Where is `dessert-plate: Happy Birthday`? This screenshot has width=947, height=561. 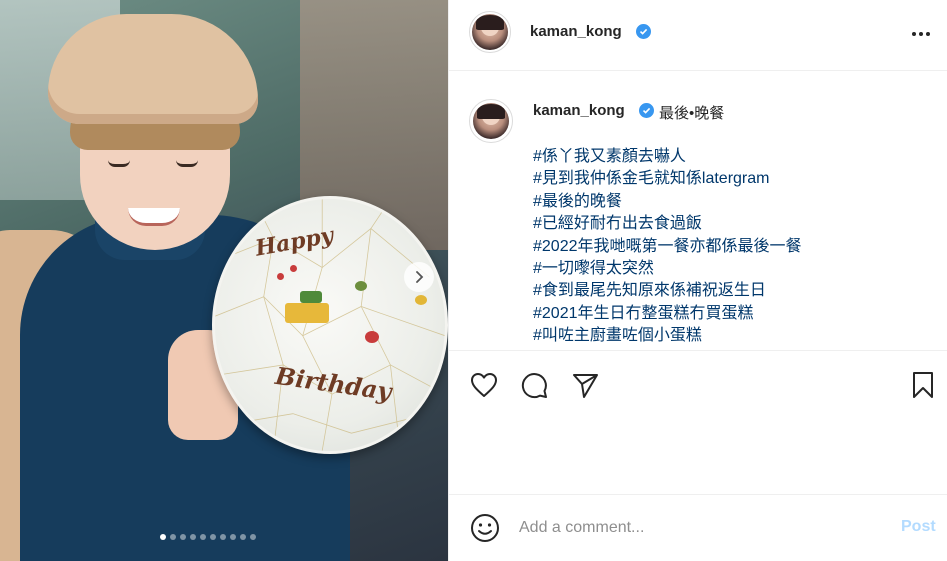 dessert-plate: Happy Birthday is located at coordinates (330, 325).